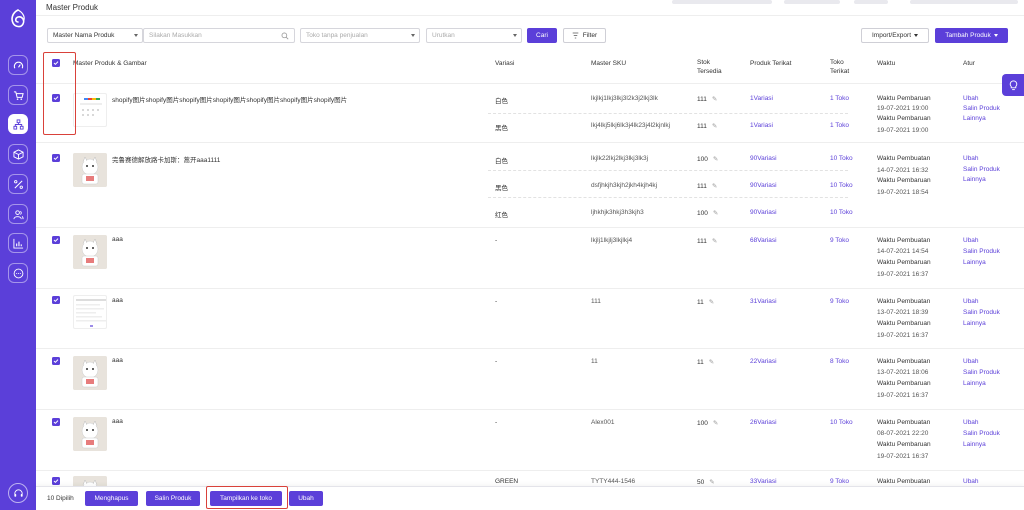 The height and width of the screenshot is (510, 1024). Describe the element at coordinates (763, 481) in the screenshot. I see `linked-products-link: 33Variasi` at that location.